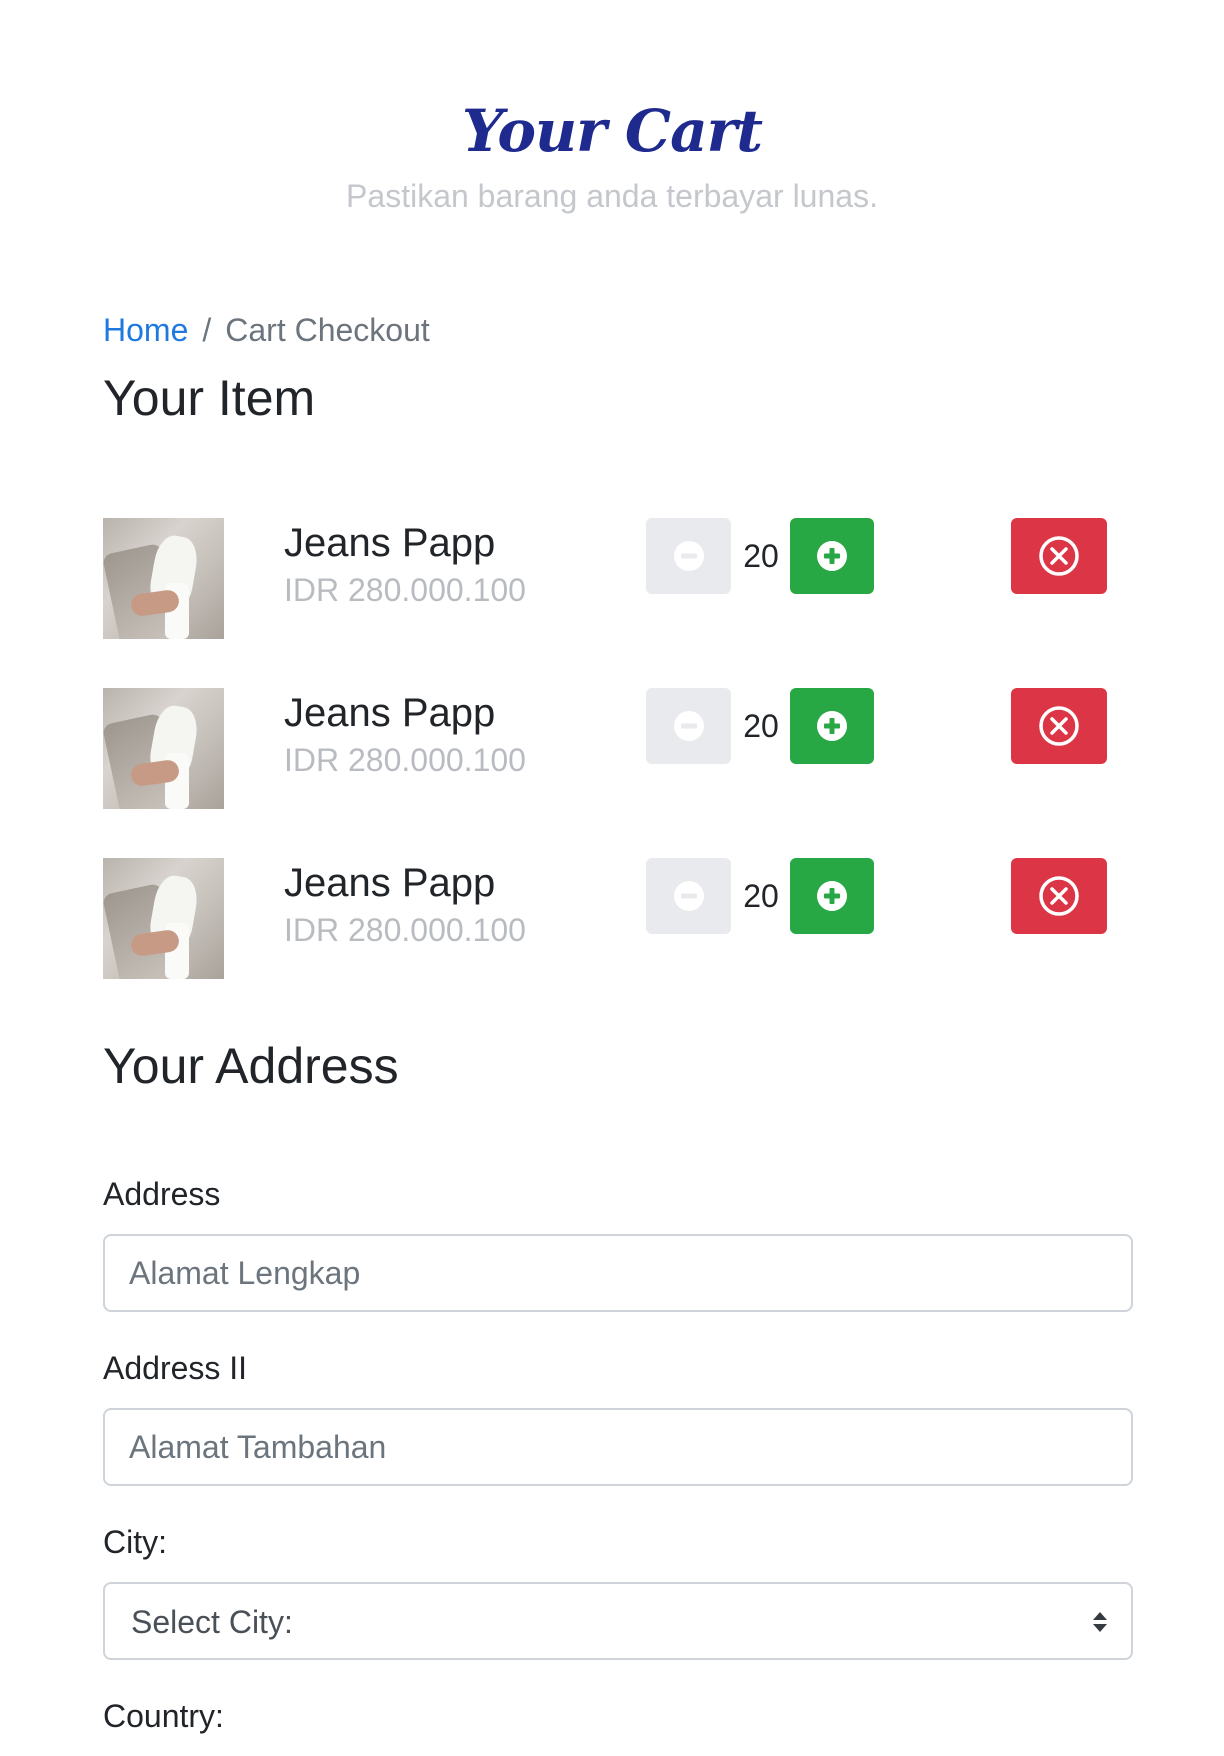  I want to click on breadcrumb-home-link: Home, so click(145, 330).